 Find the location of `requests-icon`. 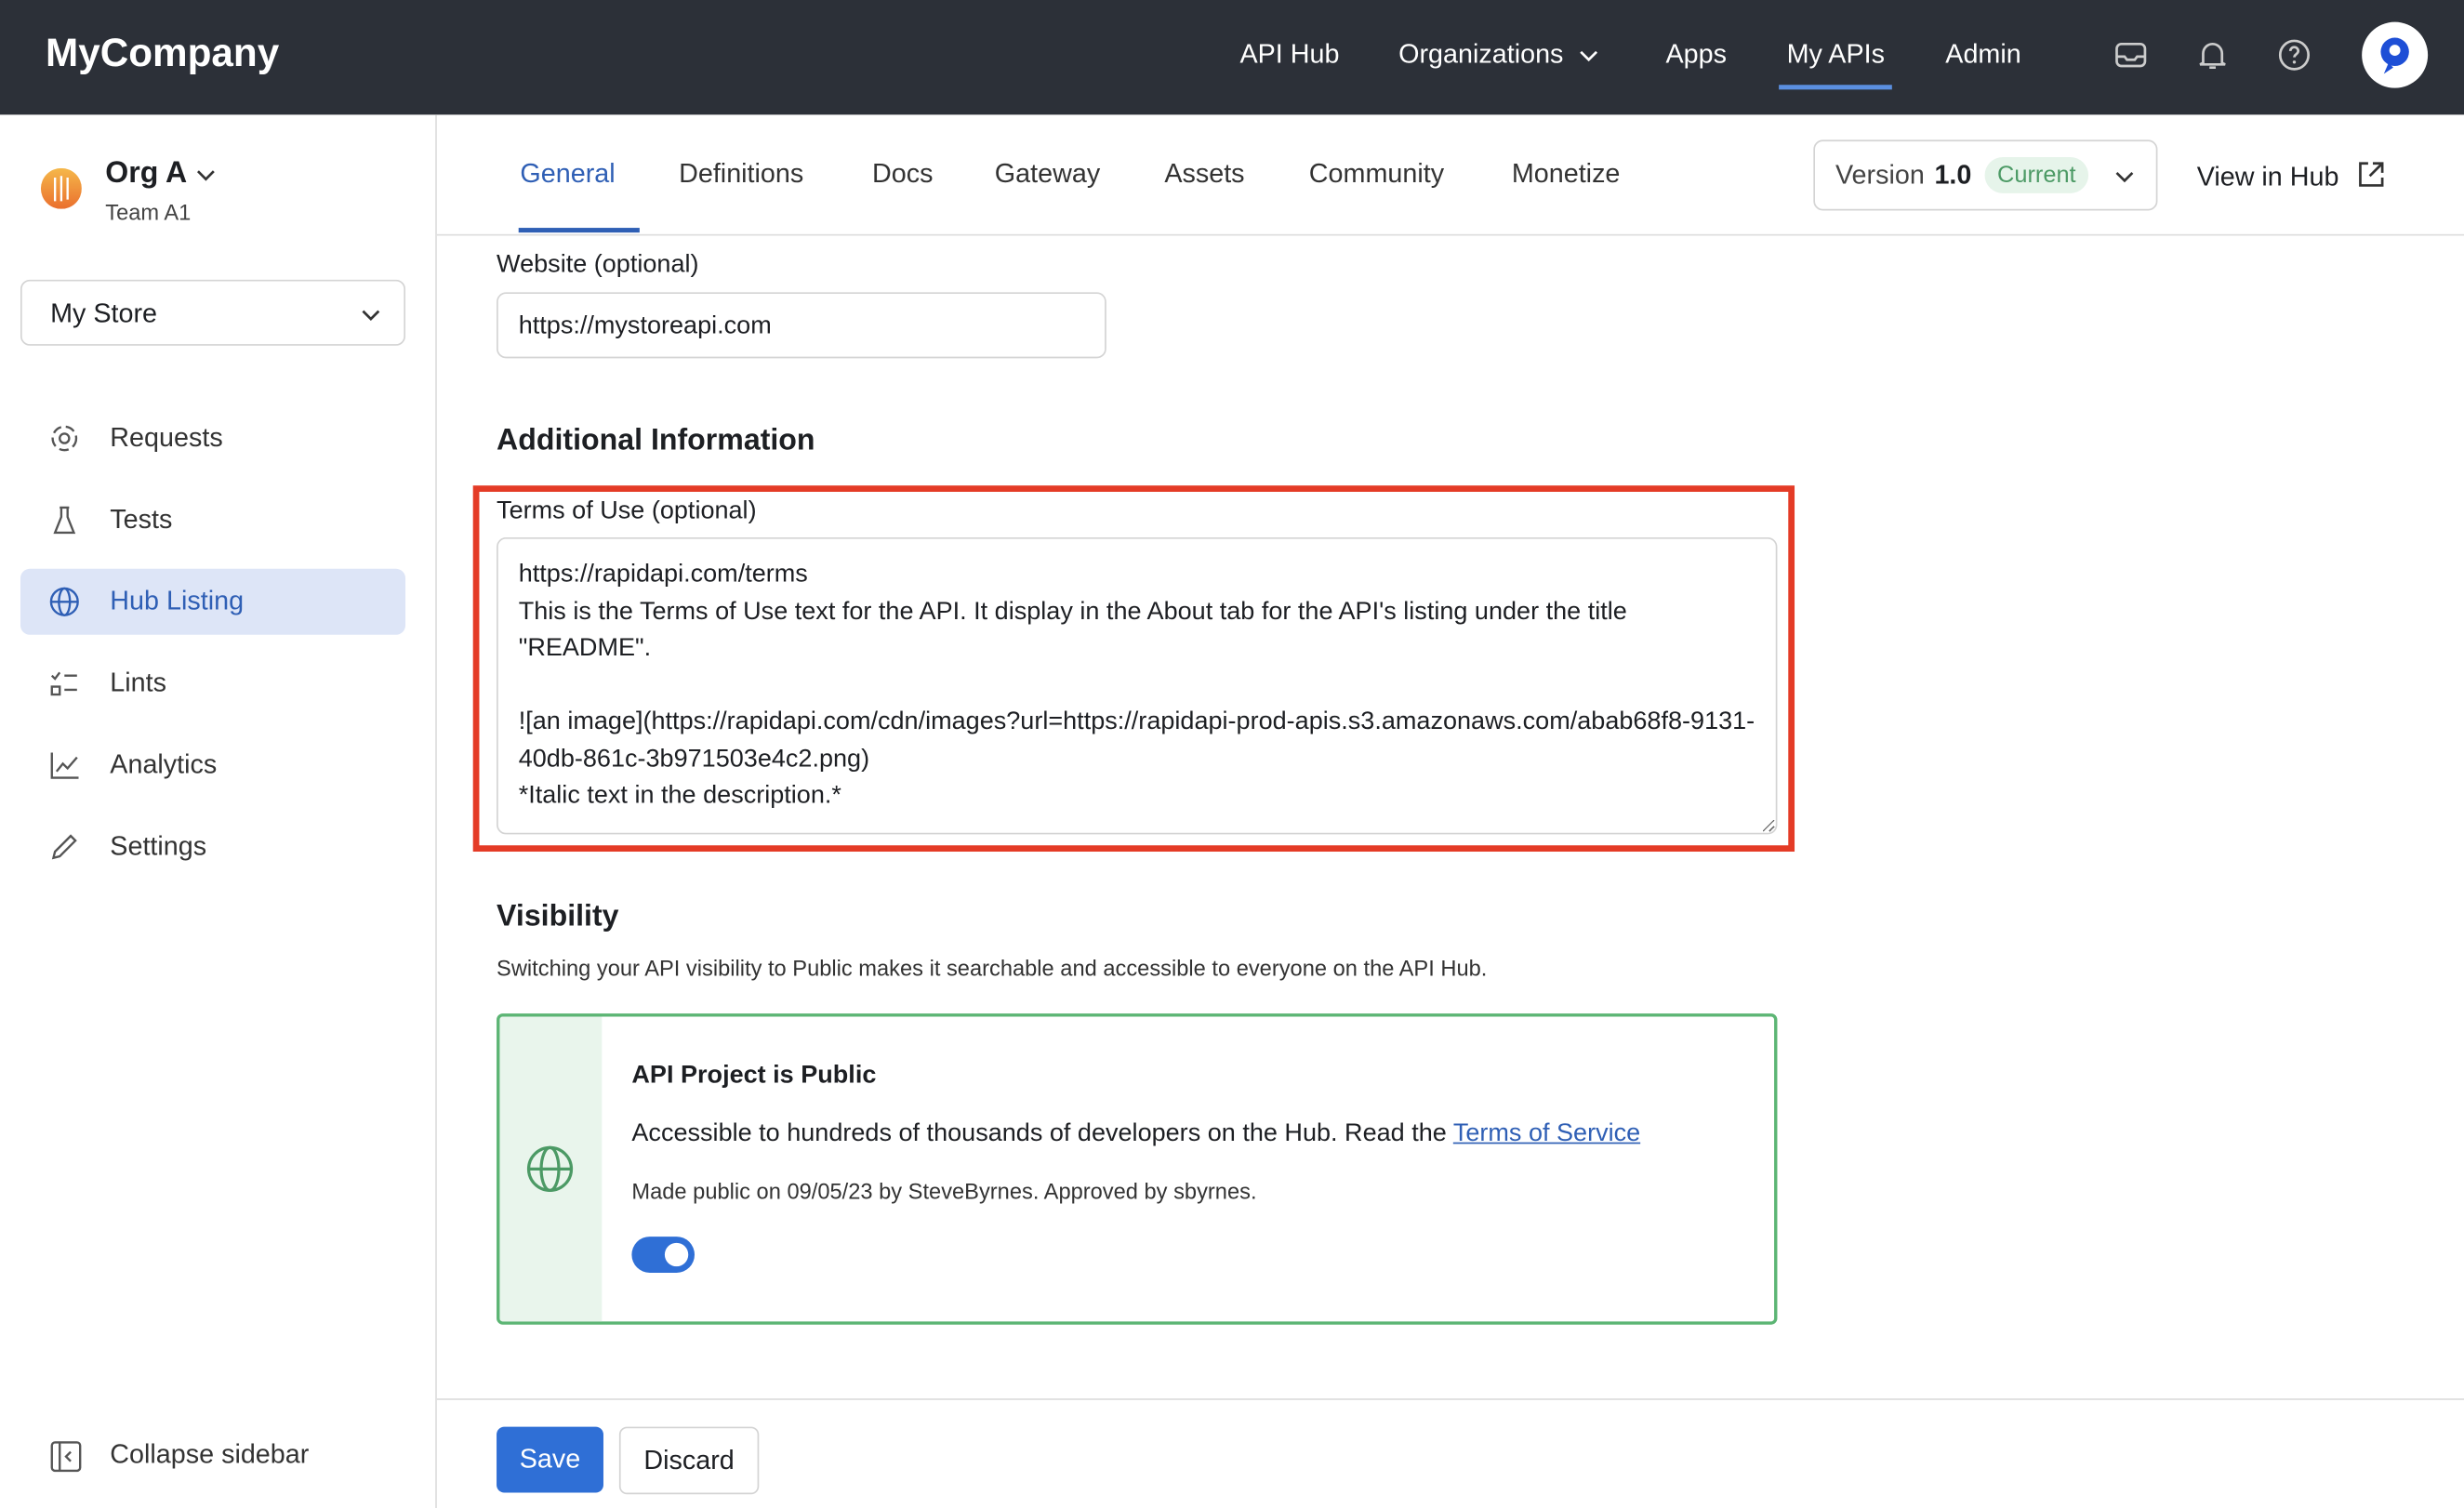

requests-icon is located at coordinates (64, 439).